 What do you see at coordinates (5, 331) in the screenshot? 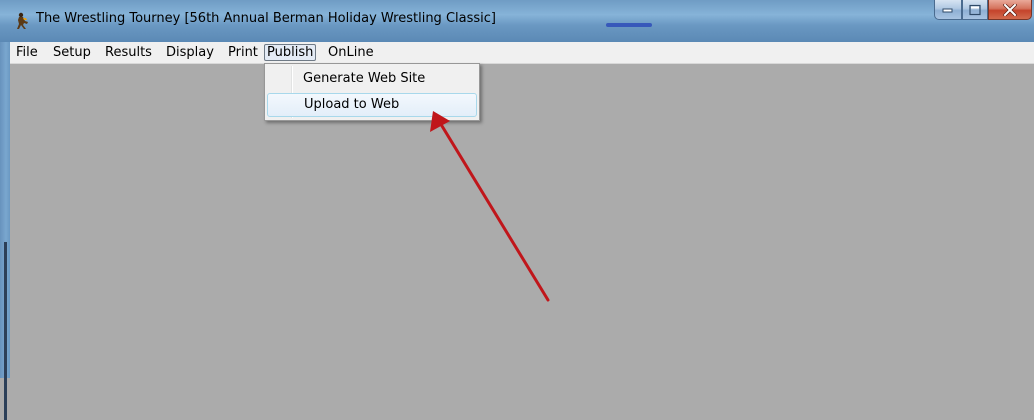
I see `frame-shadow` at bounding box center [5, 331].